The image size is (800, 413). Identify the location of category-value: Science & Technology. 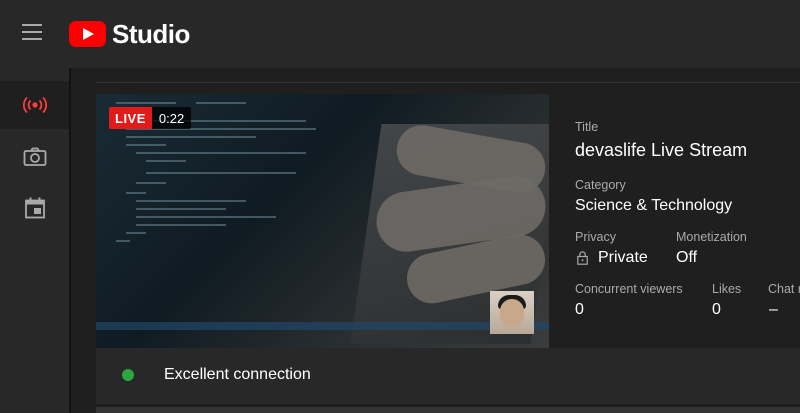
(654, 205).